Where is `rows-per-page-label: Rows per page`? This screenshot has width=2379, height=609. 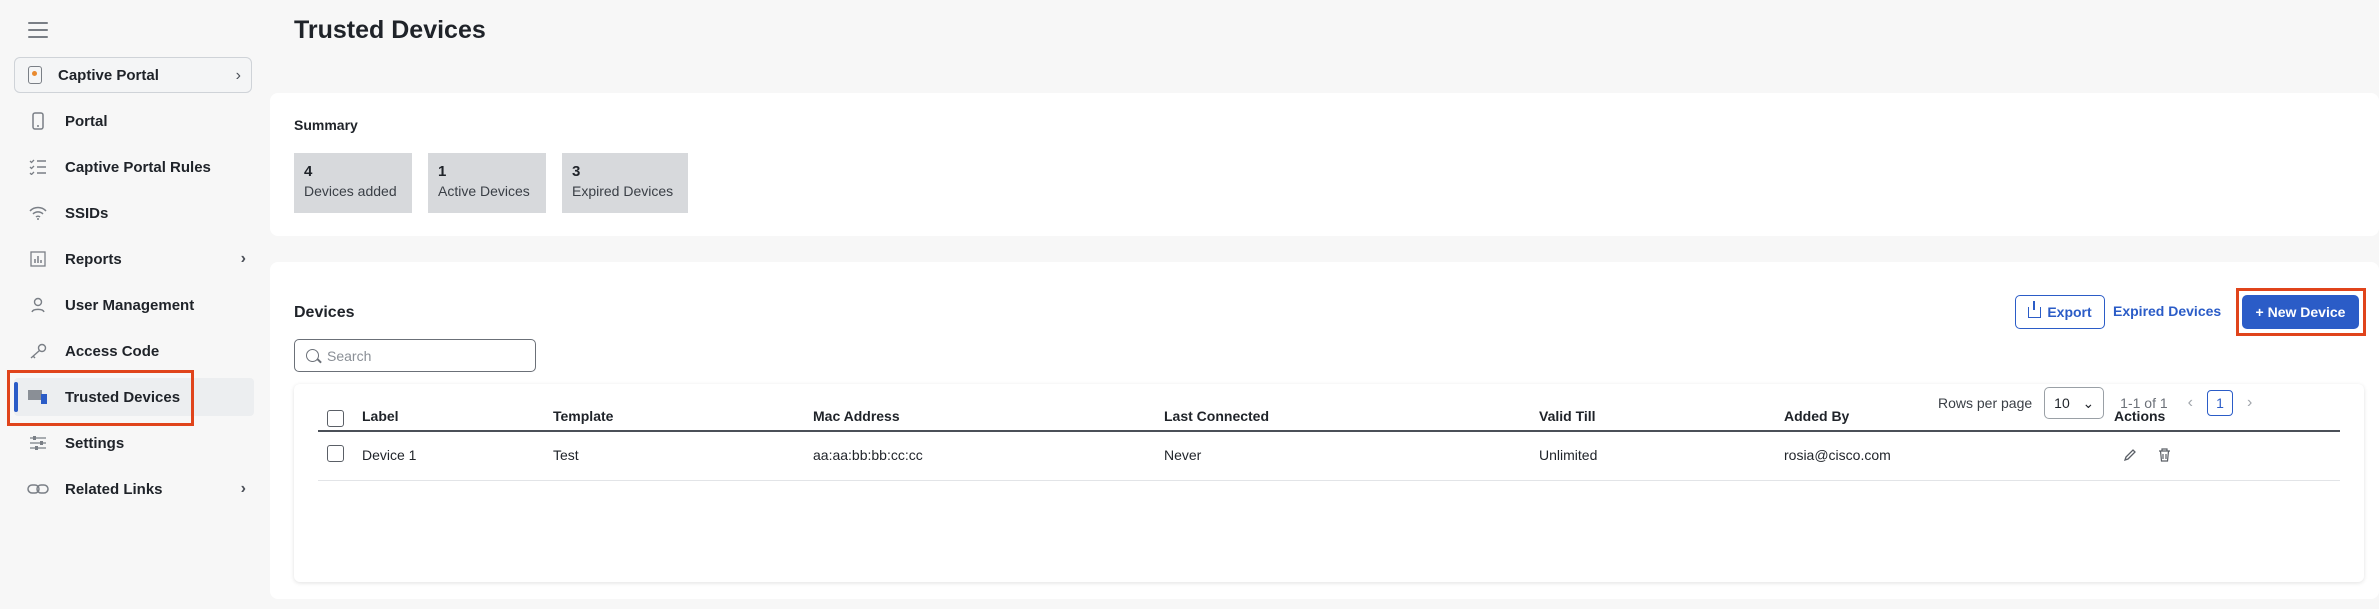 rows-per-page-label: Rows per page is located at coordinates (1985, 403).